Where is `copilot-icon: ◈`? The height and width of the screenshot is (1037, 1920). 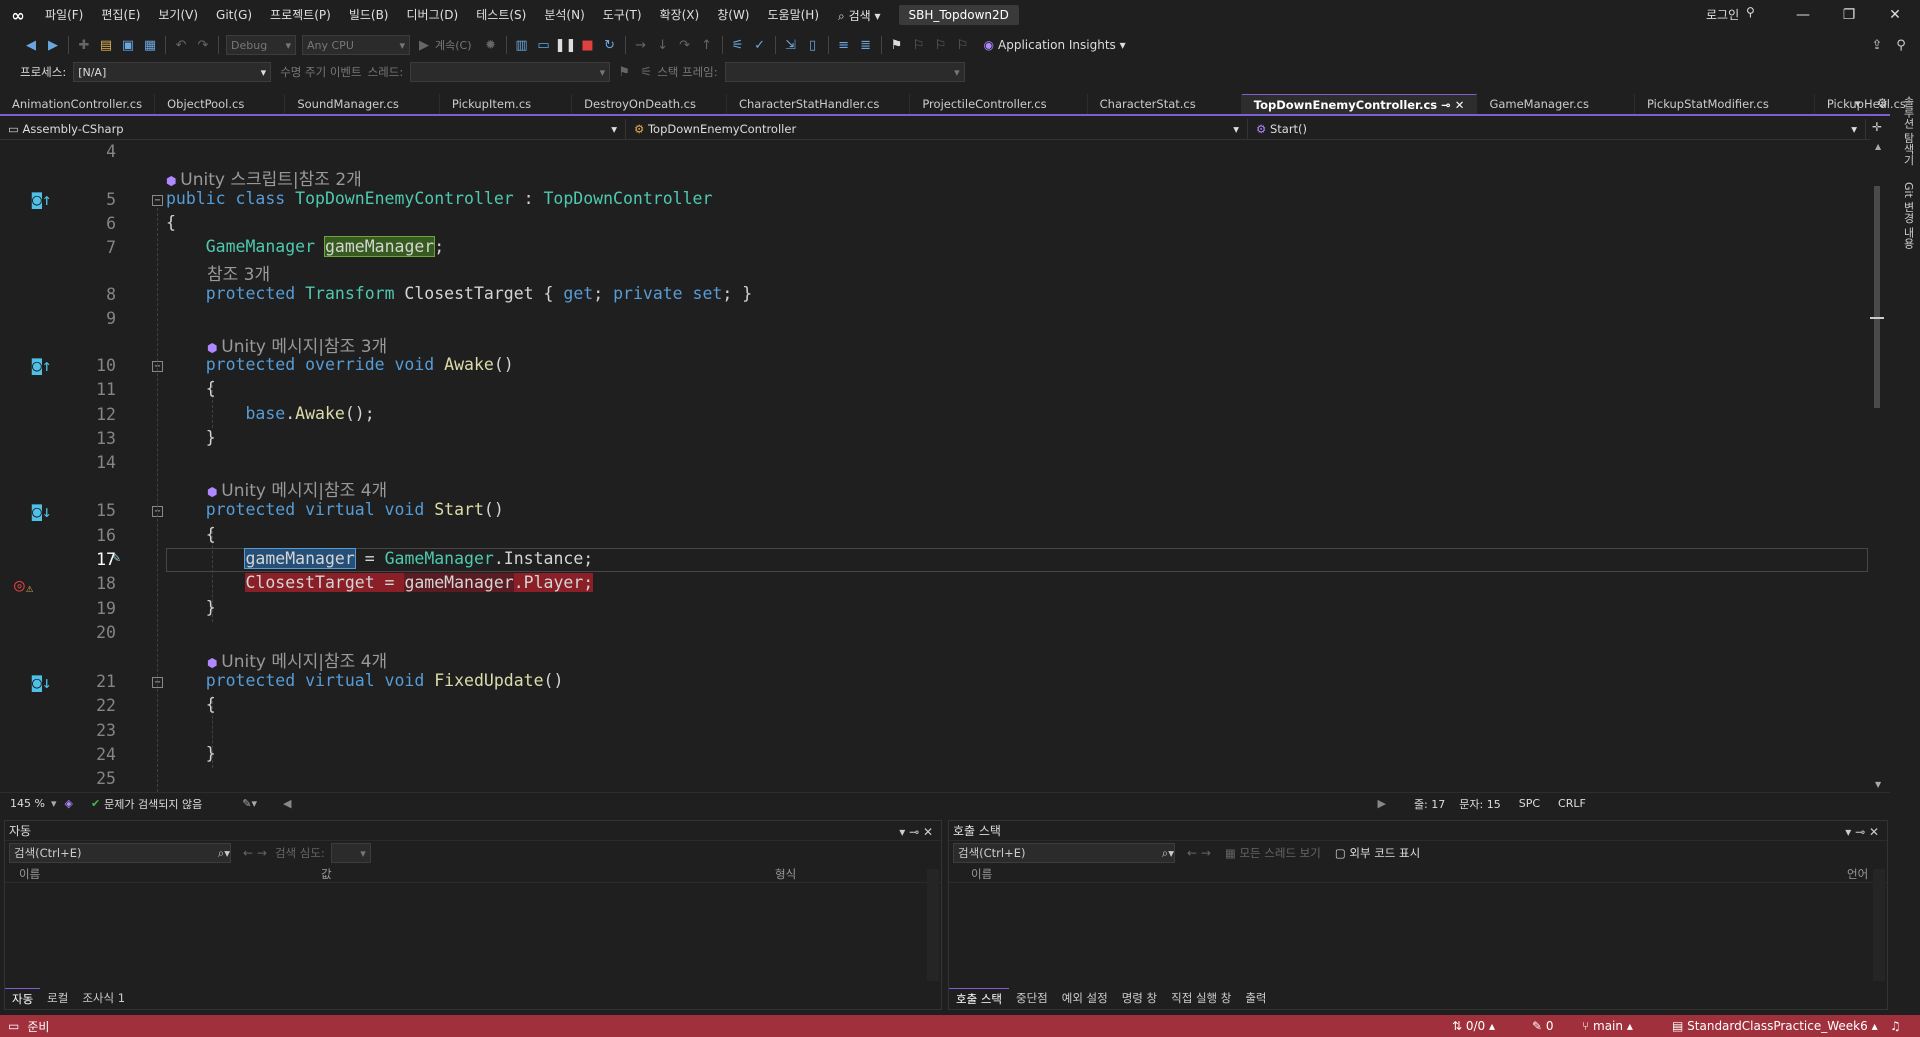
copilot-icon: ◈ is located at coordinates (68, 803).